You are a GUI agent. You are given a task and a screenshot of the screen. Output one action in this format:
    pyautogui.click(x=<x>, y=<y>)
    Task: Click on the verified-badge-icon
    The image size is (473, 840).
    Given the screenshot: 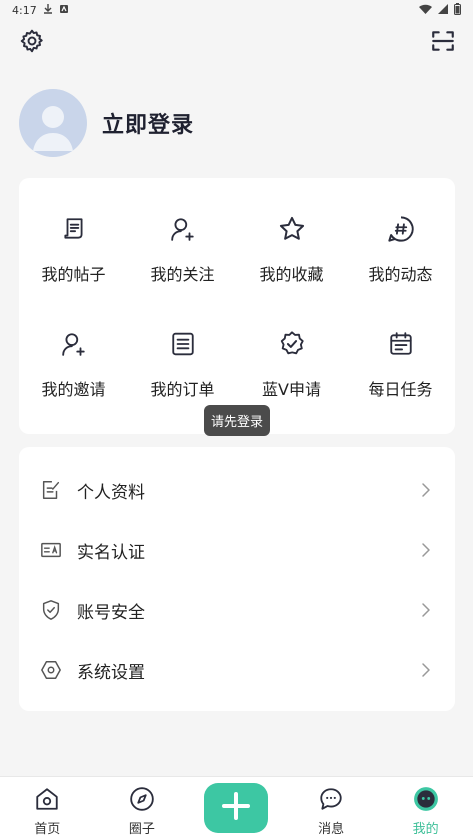 What is the action you would take?
    pyautogui.click(x=292, y=344)
    